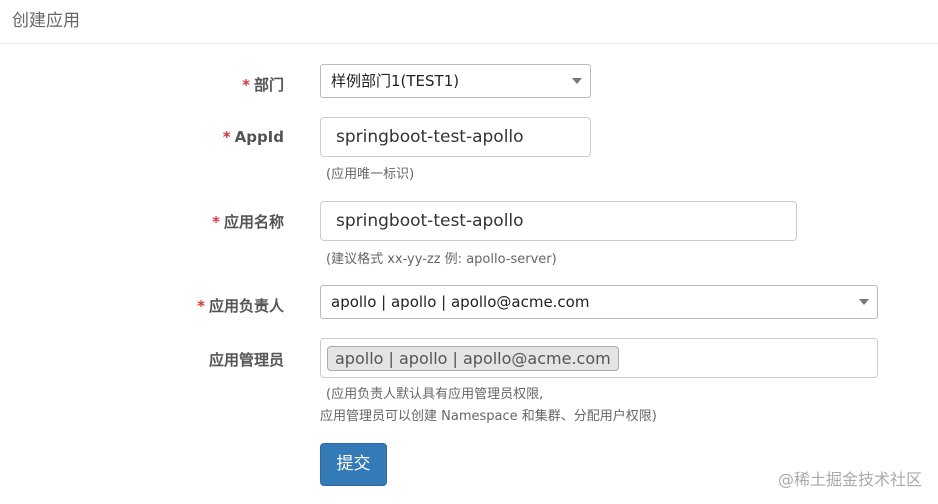  Describe the element at coordinates (353, 464) in the screenshot. I see `submit-button: 提交` at that location.